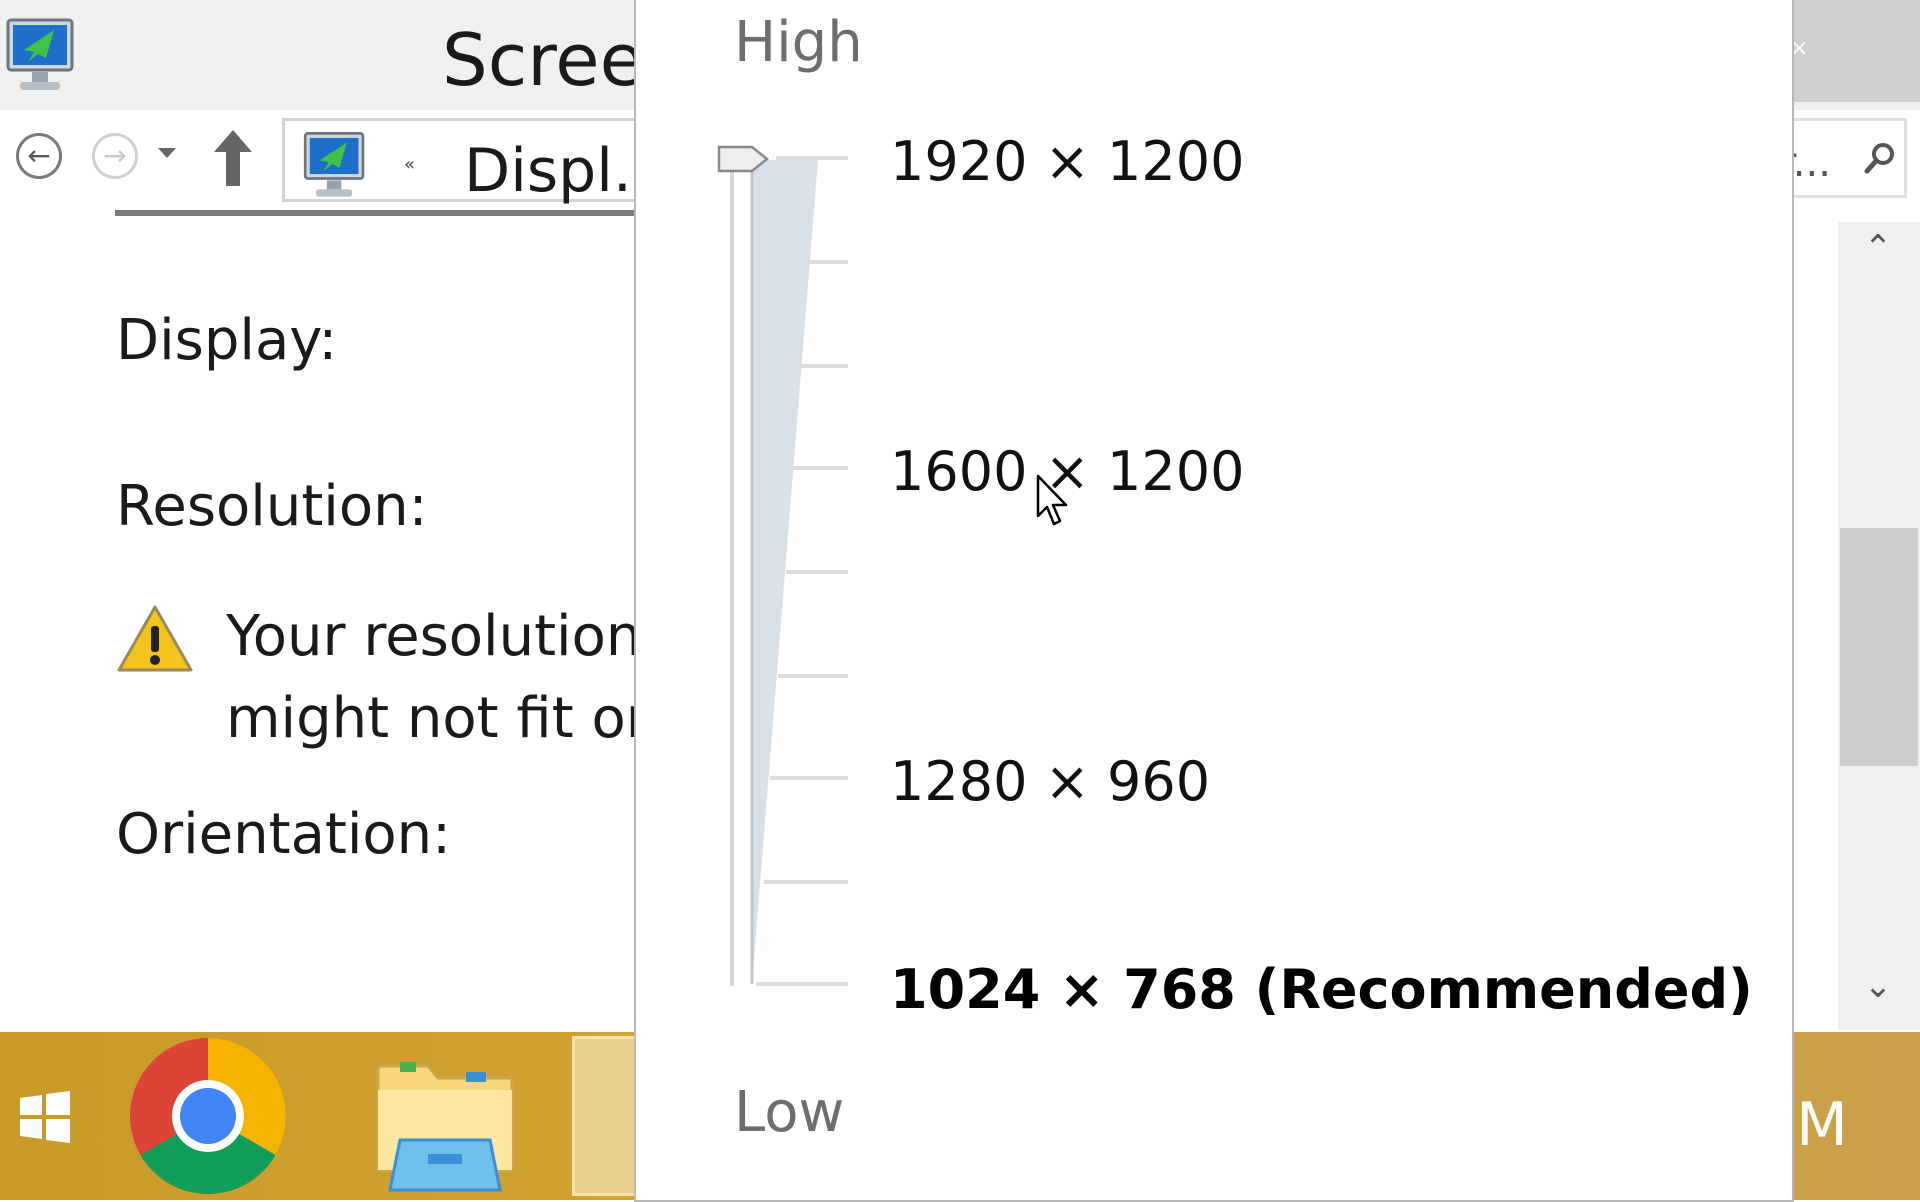  Describe the element at coordinates (434, 636) in the screenshot. I see `warning-text-line1: Your resolution` at that location.